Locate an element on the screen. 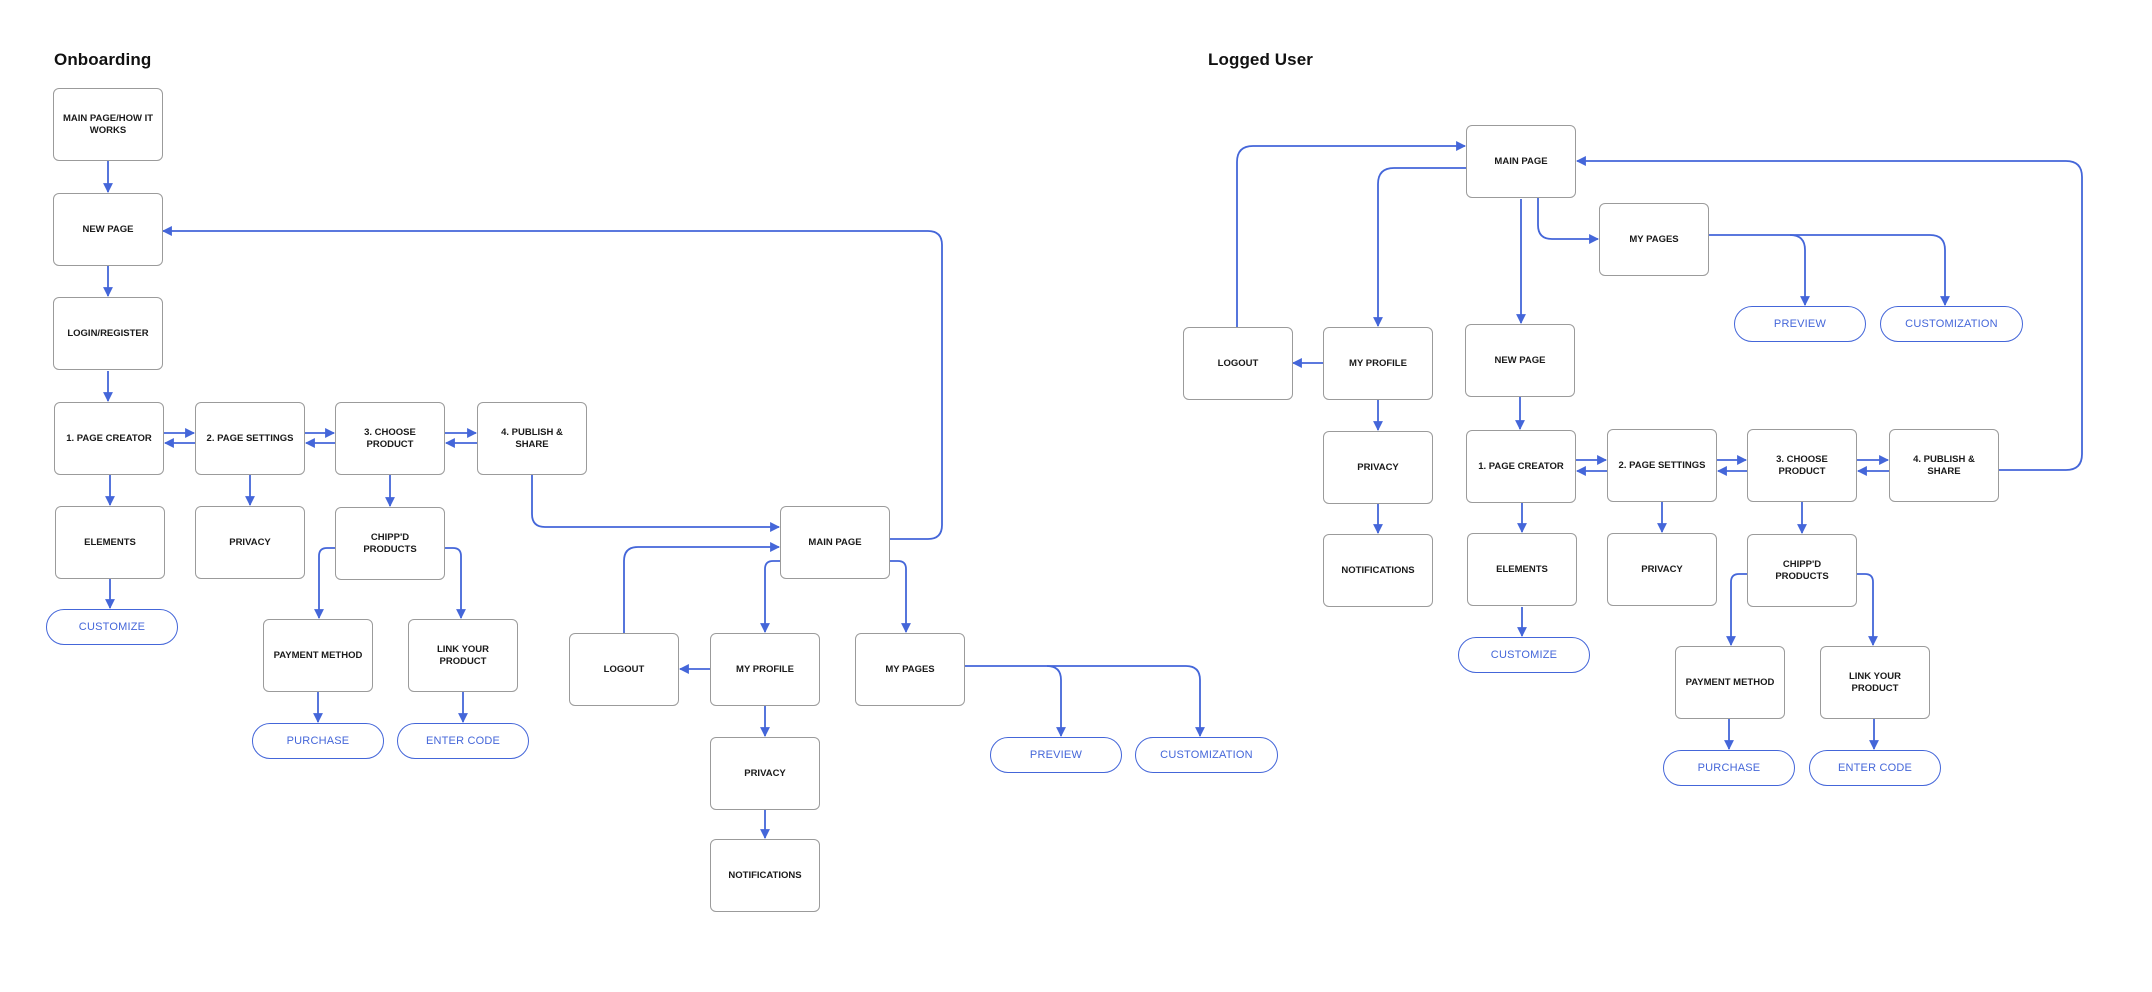 This screenshot has width=2152, height=992. node-page-settings: 2. PAGE SETTINGS is located at coordinates (250, 438).